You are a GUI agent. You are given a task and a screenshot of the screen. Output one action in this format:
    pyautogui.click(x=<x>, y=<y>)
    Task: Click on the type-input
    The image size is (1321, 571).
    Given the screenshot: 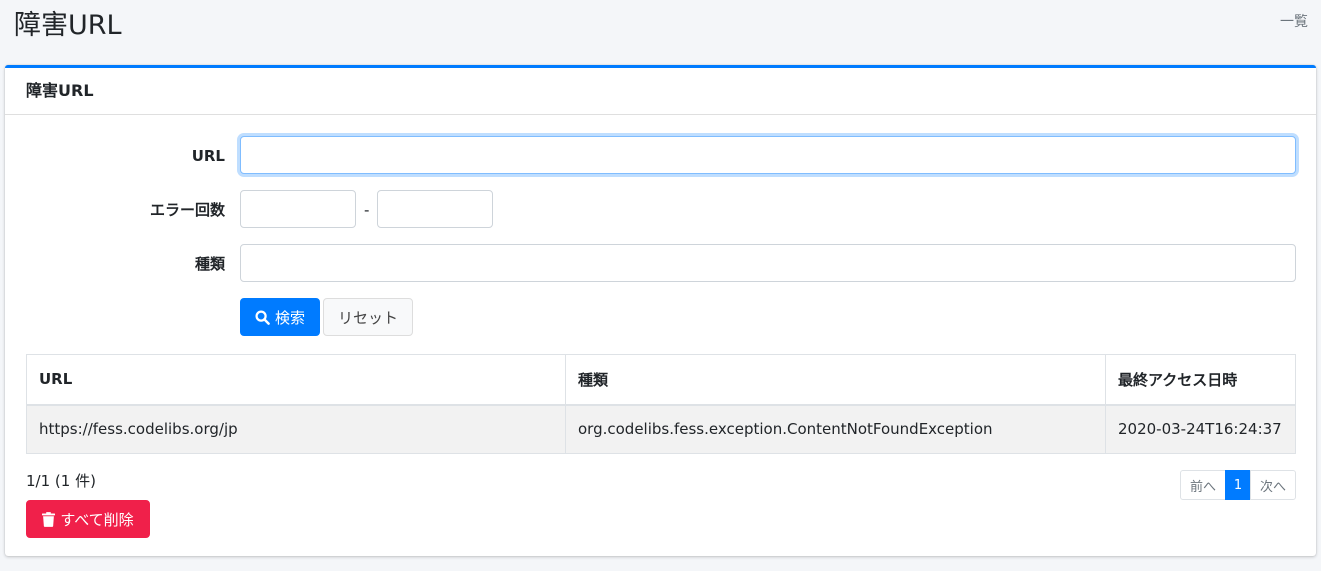 What is the action you would take?
    pyautogui.click(x=768, y=263)
    